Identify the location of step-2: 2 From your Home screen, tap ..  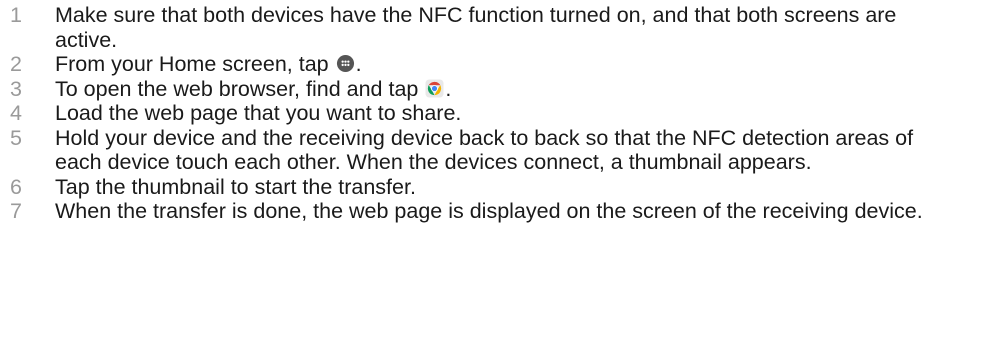
(493, 64).